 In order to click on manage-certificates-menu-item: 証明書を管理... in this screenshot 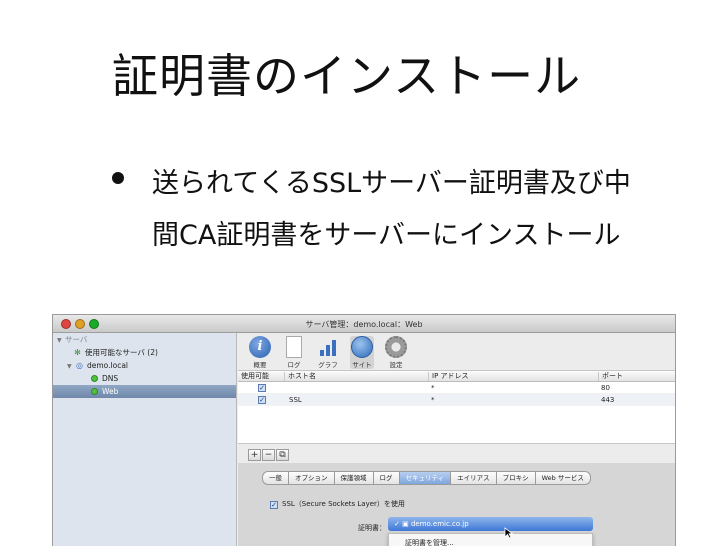, I will do `click(490, 540)`.